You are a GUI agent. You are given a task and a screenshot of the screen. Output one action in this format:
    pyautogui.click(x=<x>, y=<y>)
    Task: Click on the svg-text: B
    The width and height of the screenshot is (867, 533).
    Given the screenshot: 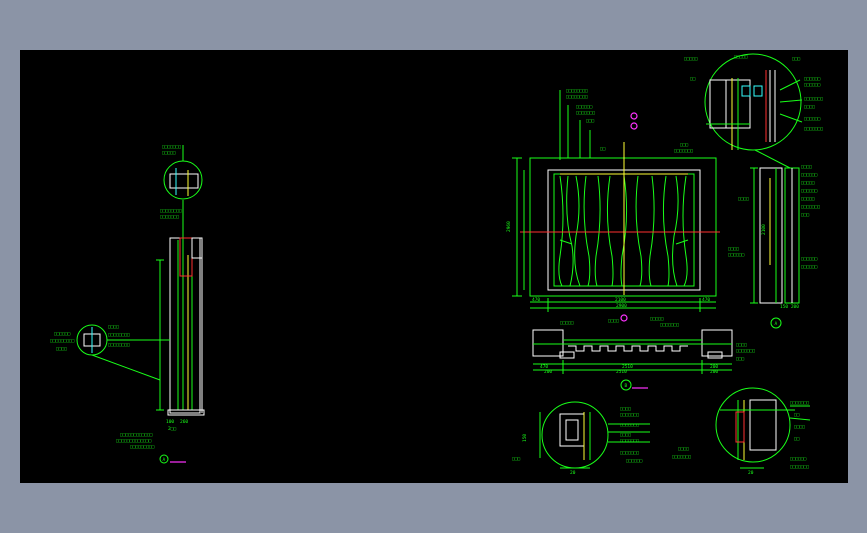 What is the action you would take?
    pyautogui.click(x=626, y=386)
    